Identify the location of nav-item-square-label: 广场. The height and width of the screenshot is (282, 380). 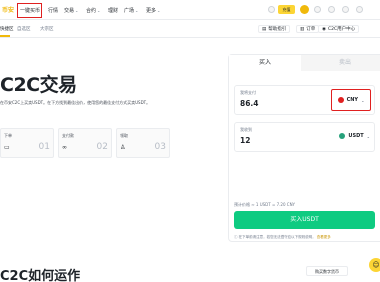
(129, 11).